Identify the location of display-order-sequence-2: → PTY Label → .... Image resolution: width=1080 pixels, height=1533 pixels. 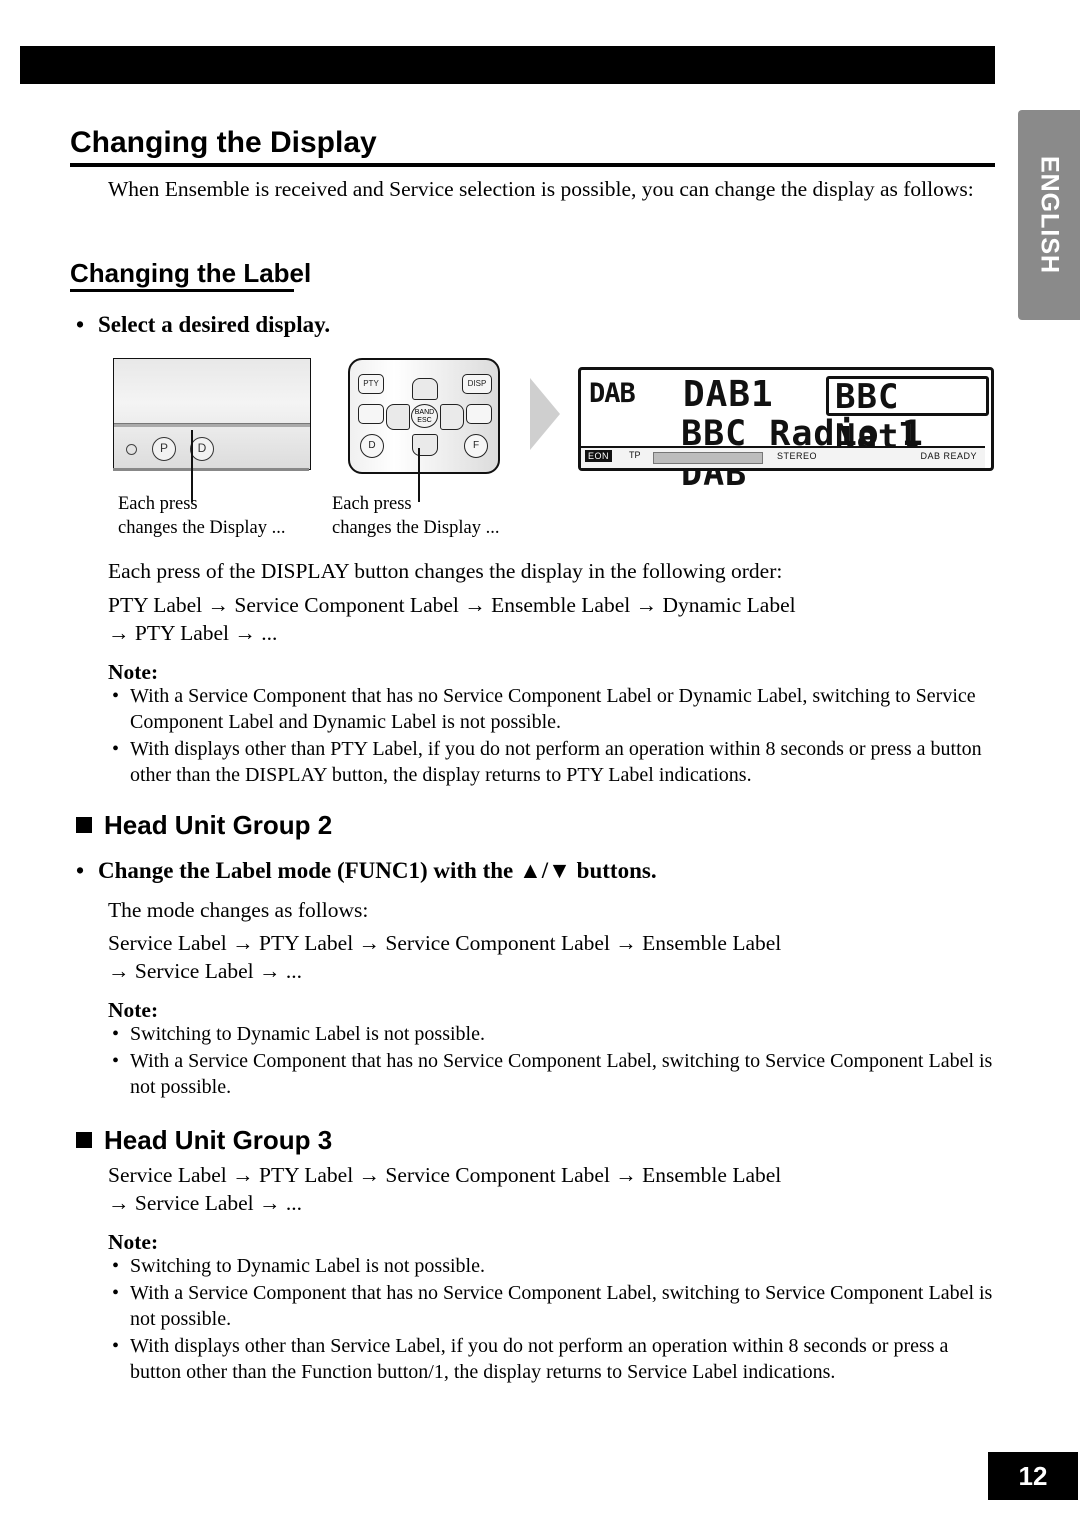
(193, 633).